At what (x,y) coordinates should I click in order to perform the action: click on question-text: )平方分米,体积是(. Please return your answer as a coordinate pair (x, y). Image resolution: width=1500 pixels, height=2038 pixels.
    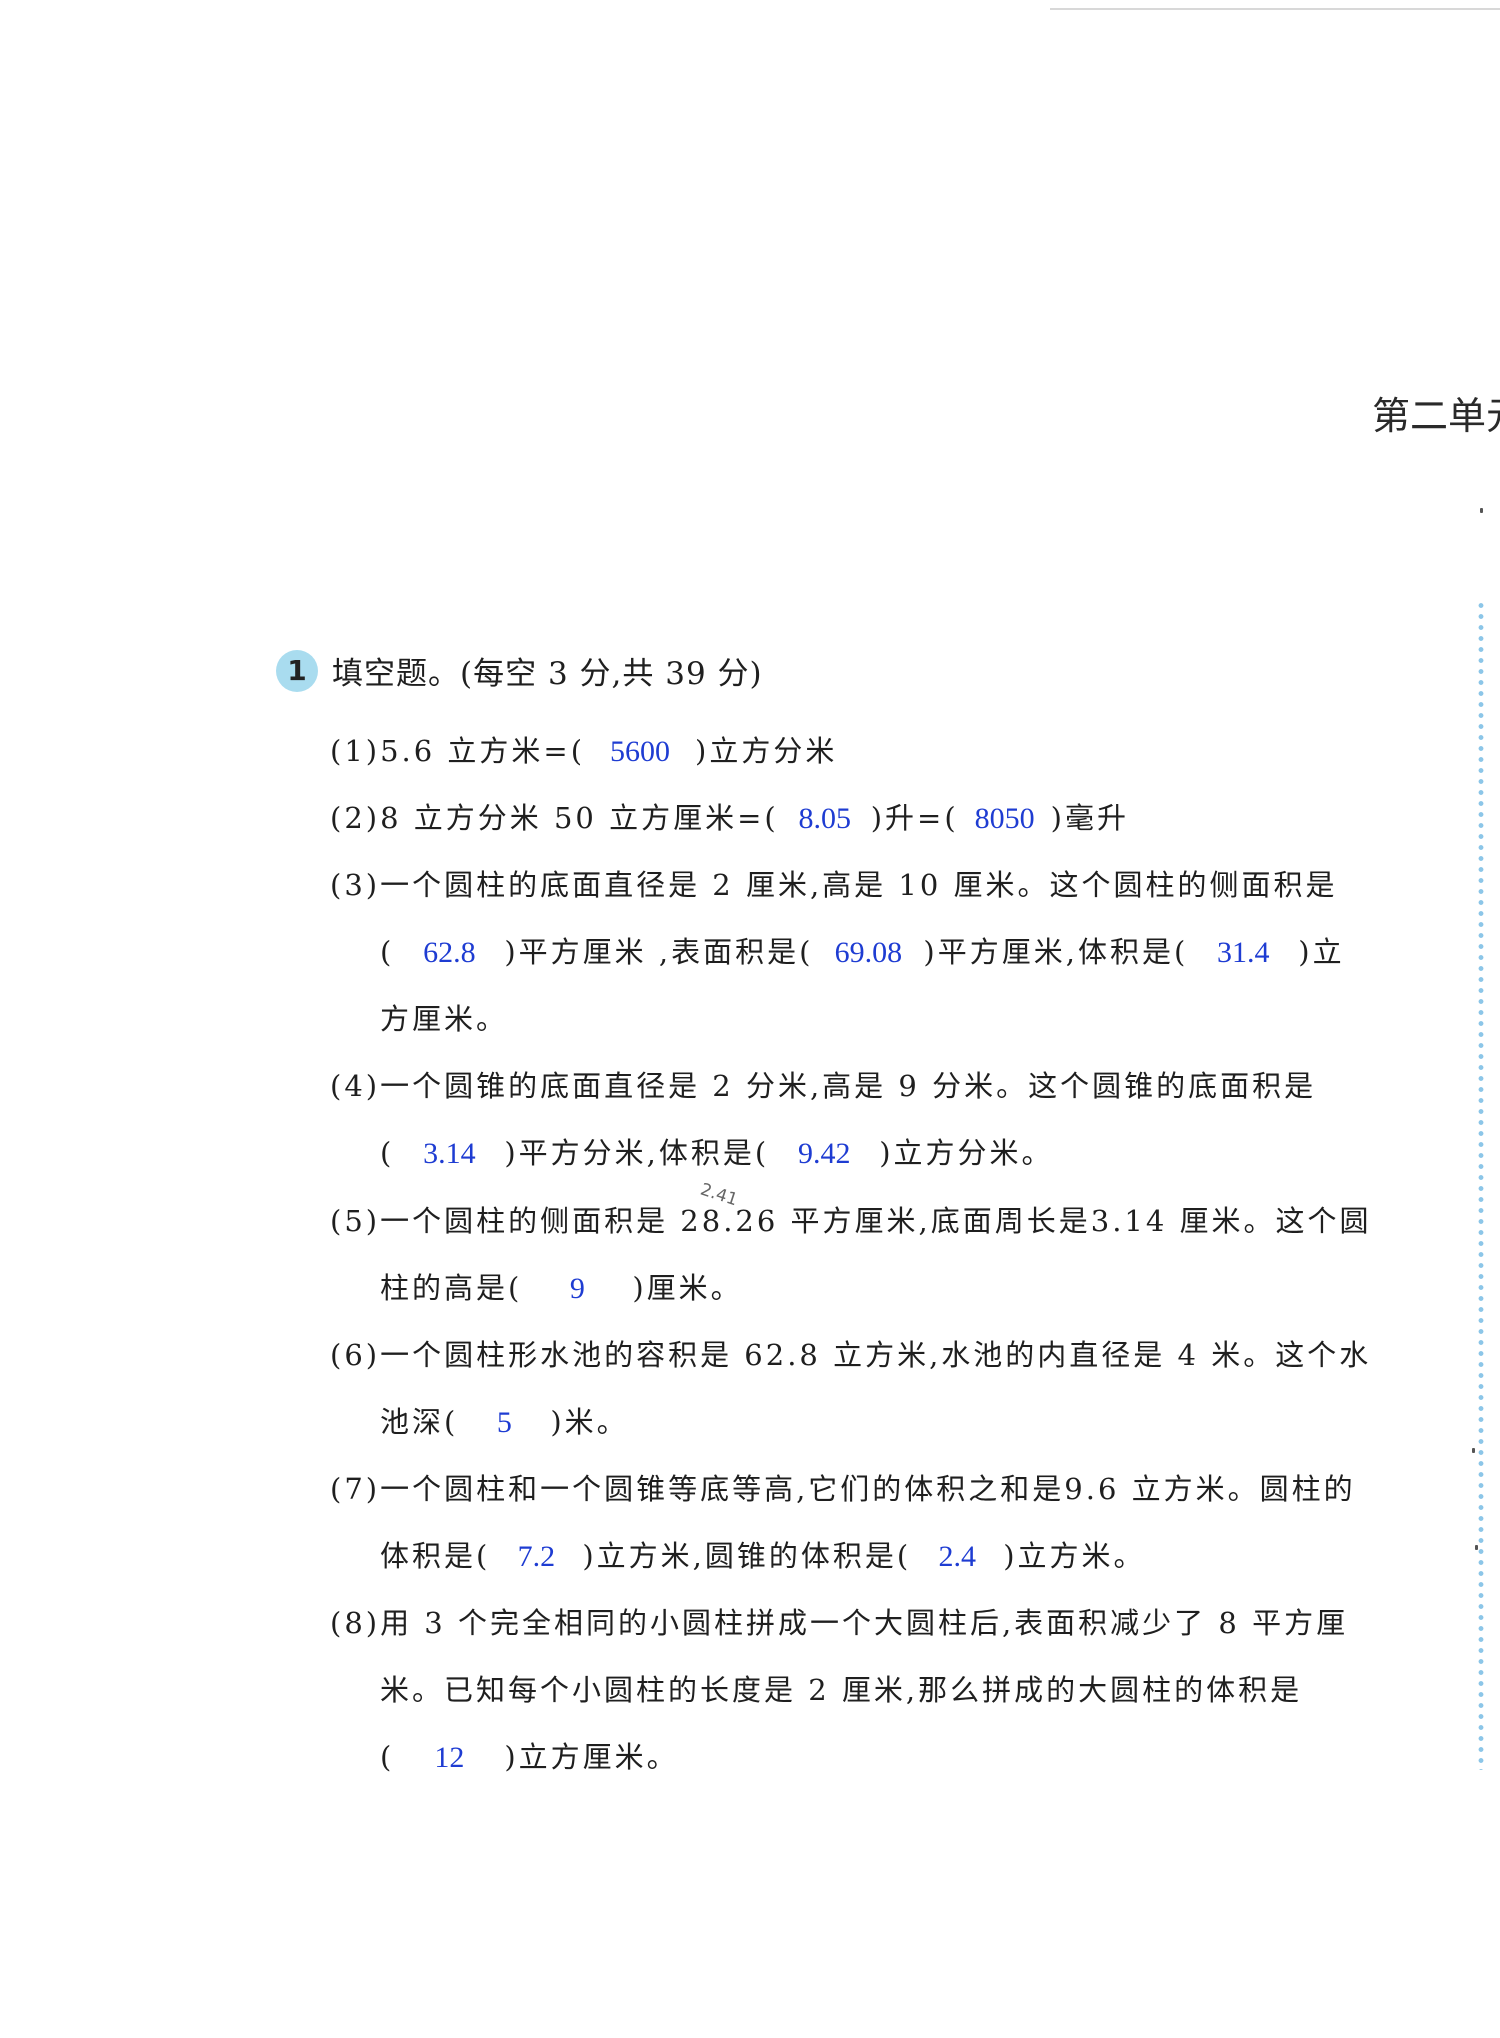
    Looking at the image, I should click on (637, 1153).